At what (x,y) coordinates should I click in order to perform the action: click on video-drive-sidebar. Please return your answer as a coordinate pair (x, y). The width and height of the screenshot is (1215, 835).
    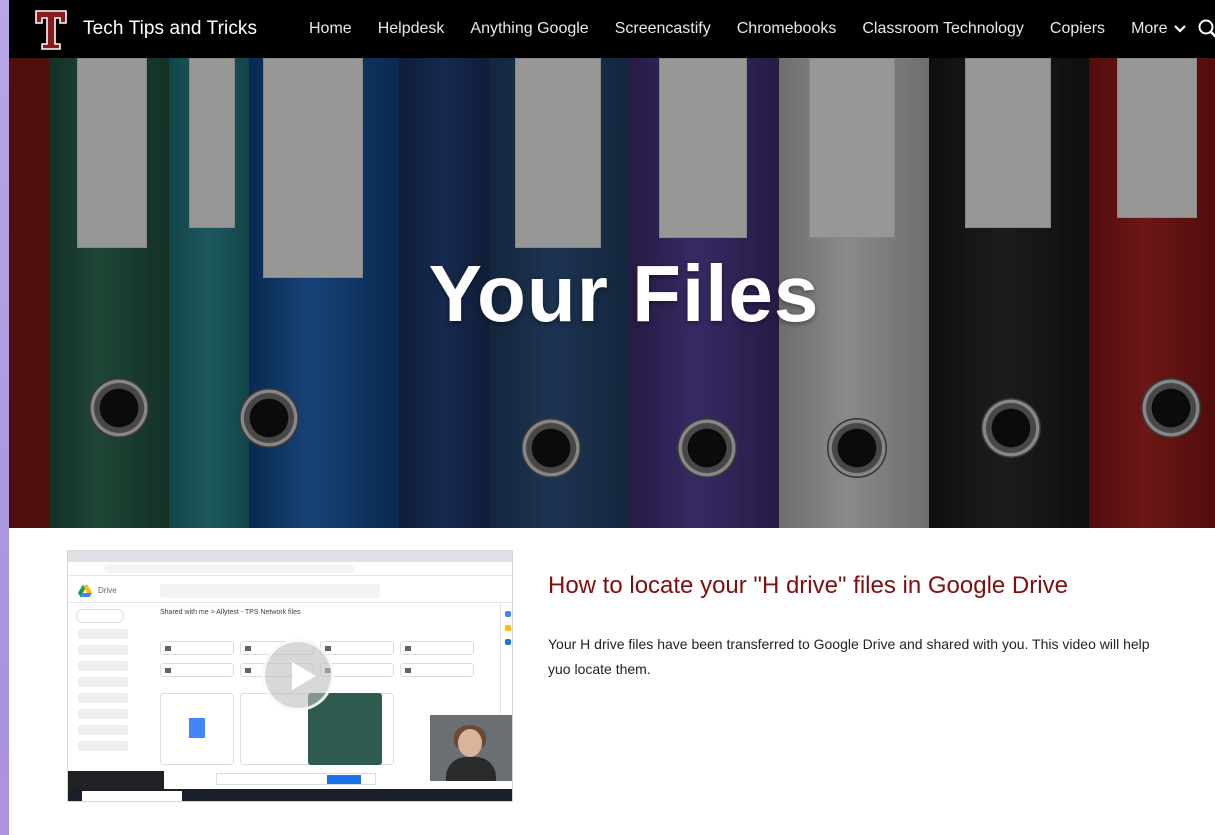
    Looking at the image, I should click on (112, 688).